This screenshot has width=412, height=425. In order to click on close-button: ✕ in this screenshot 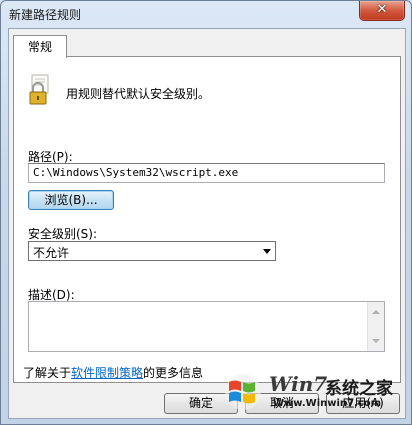, I will do `click(382, 11)`.